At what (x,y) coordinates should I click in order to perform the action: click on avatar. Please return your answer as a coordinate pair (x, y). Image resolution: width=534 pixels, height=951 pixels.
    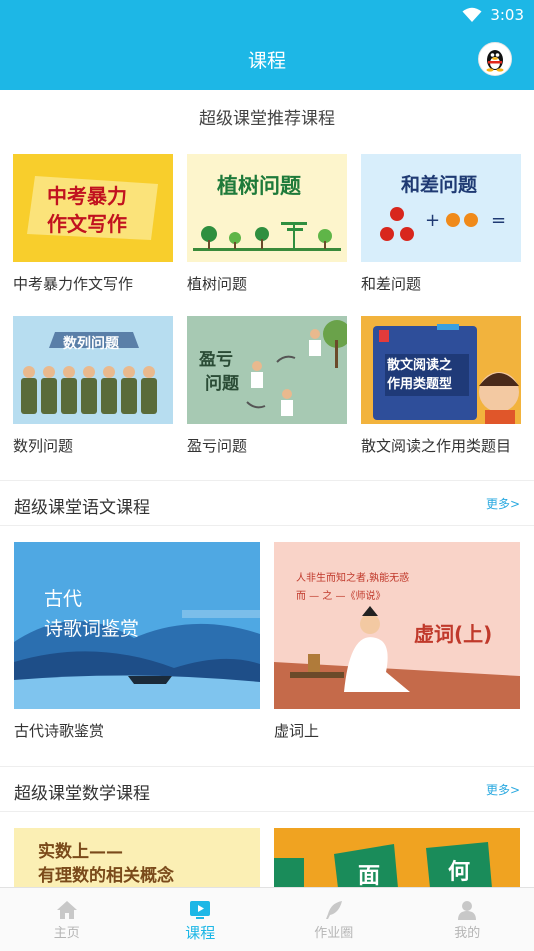
    Looking at the image, I should click on (495, 59).